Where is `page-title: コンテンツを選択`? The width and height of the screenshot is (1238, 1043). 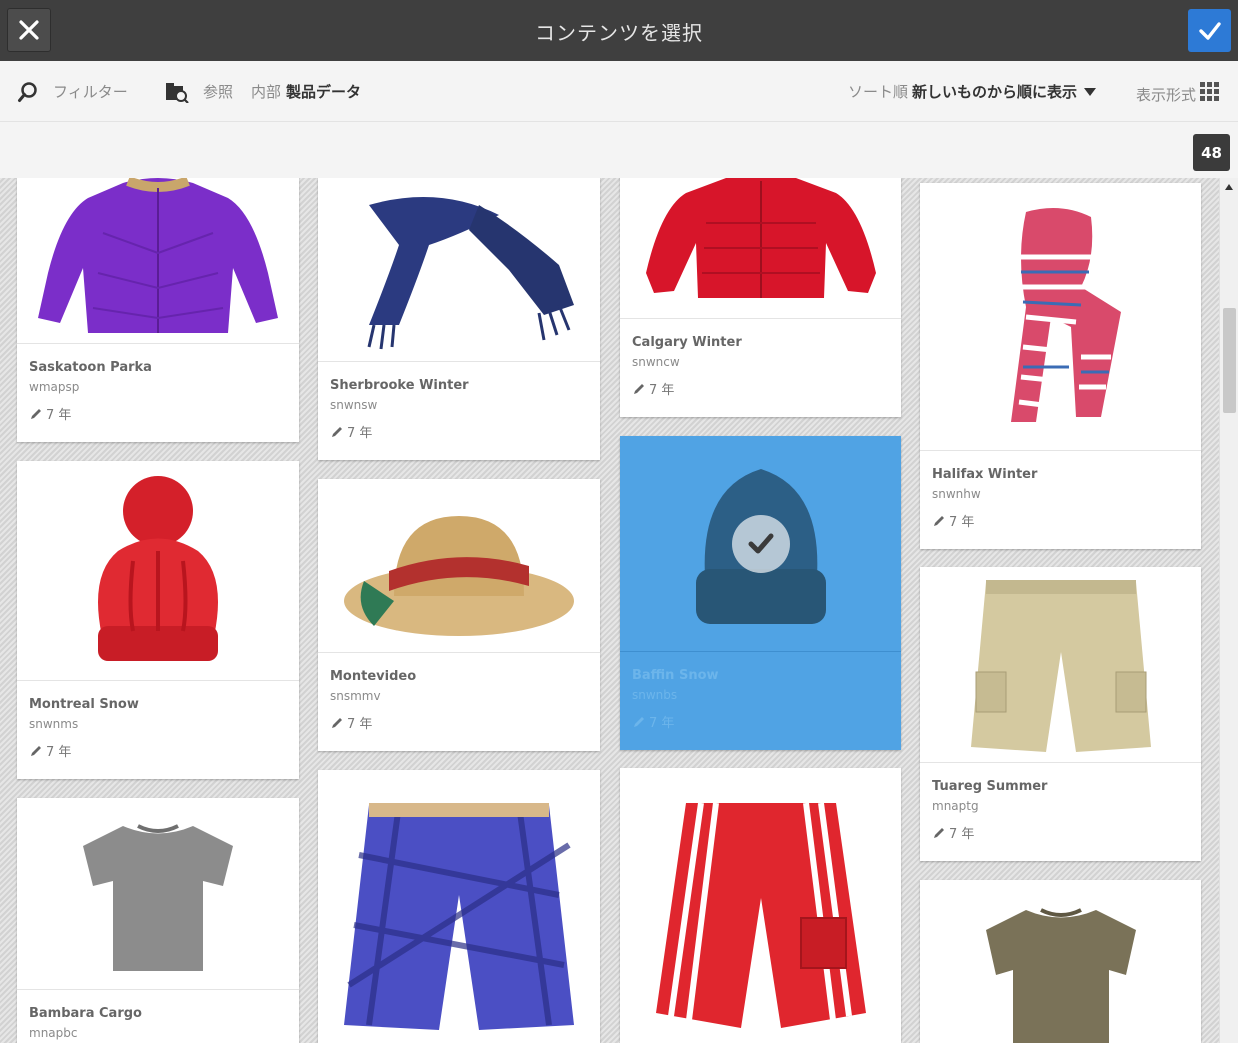 page-title: コンテンツを選択 is located at coordinates (619, 33).